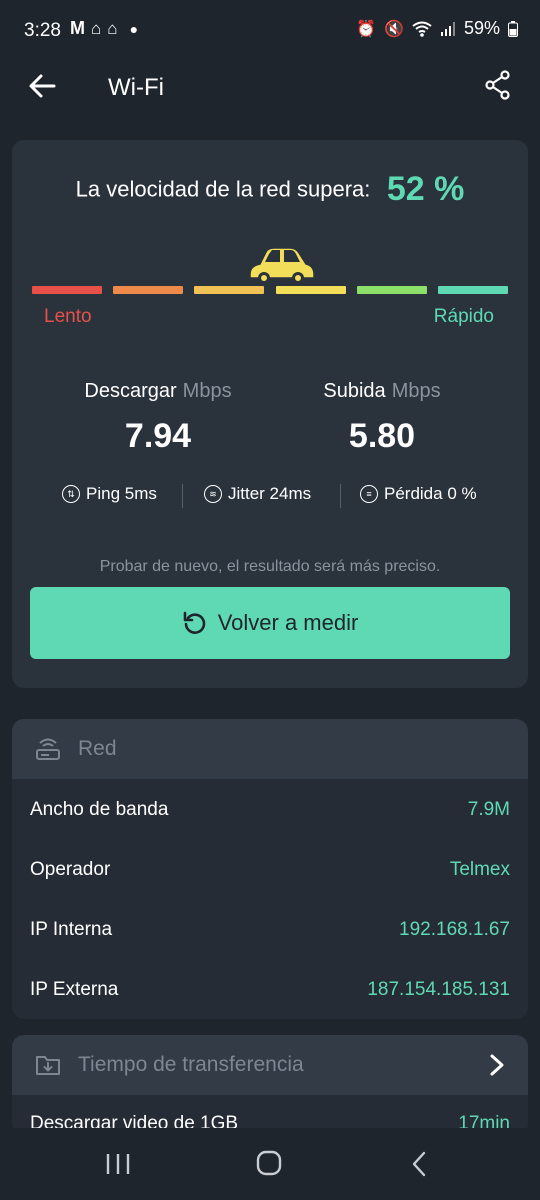 This screenshot has height=1200, width=540. Describe the element at coordinates (481, 28) in the screenshot. I see `battery-level: 59%` at that location.